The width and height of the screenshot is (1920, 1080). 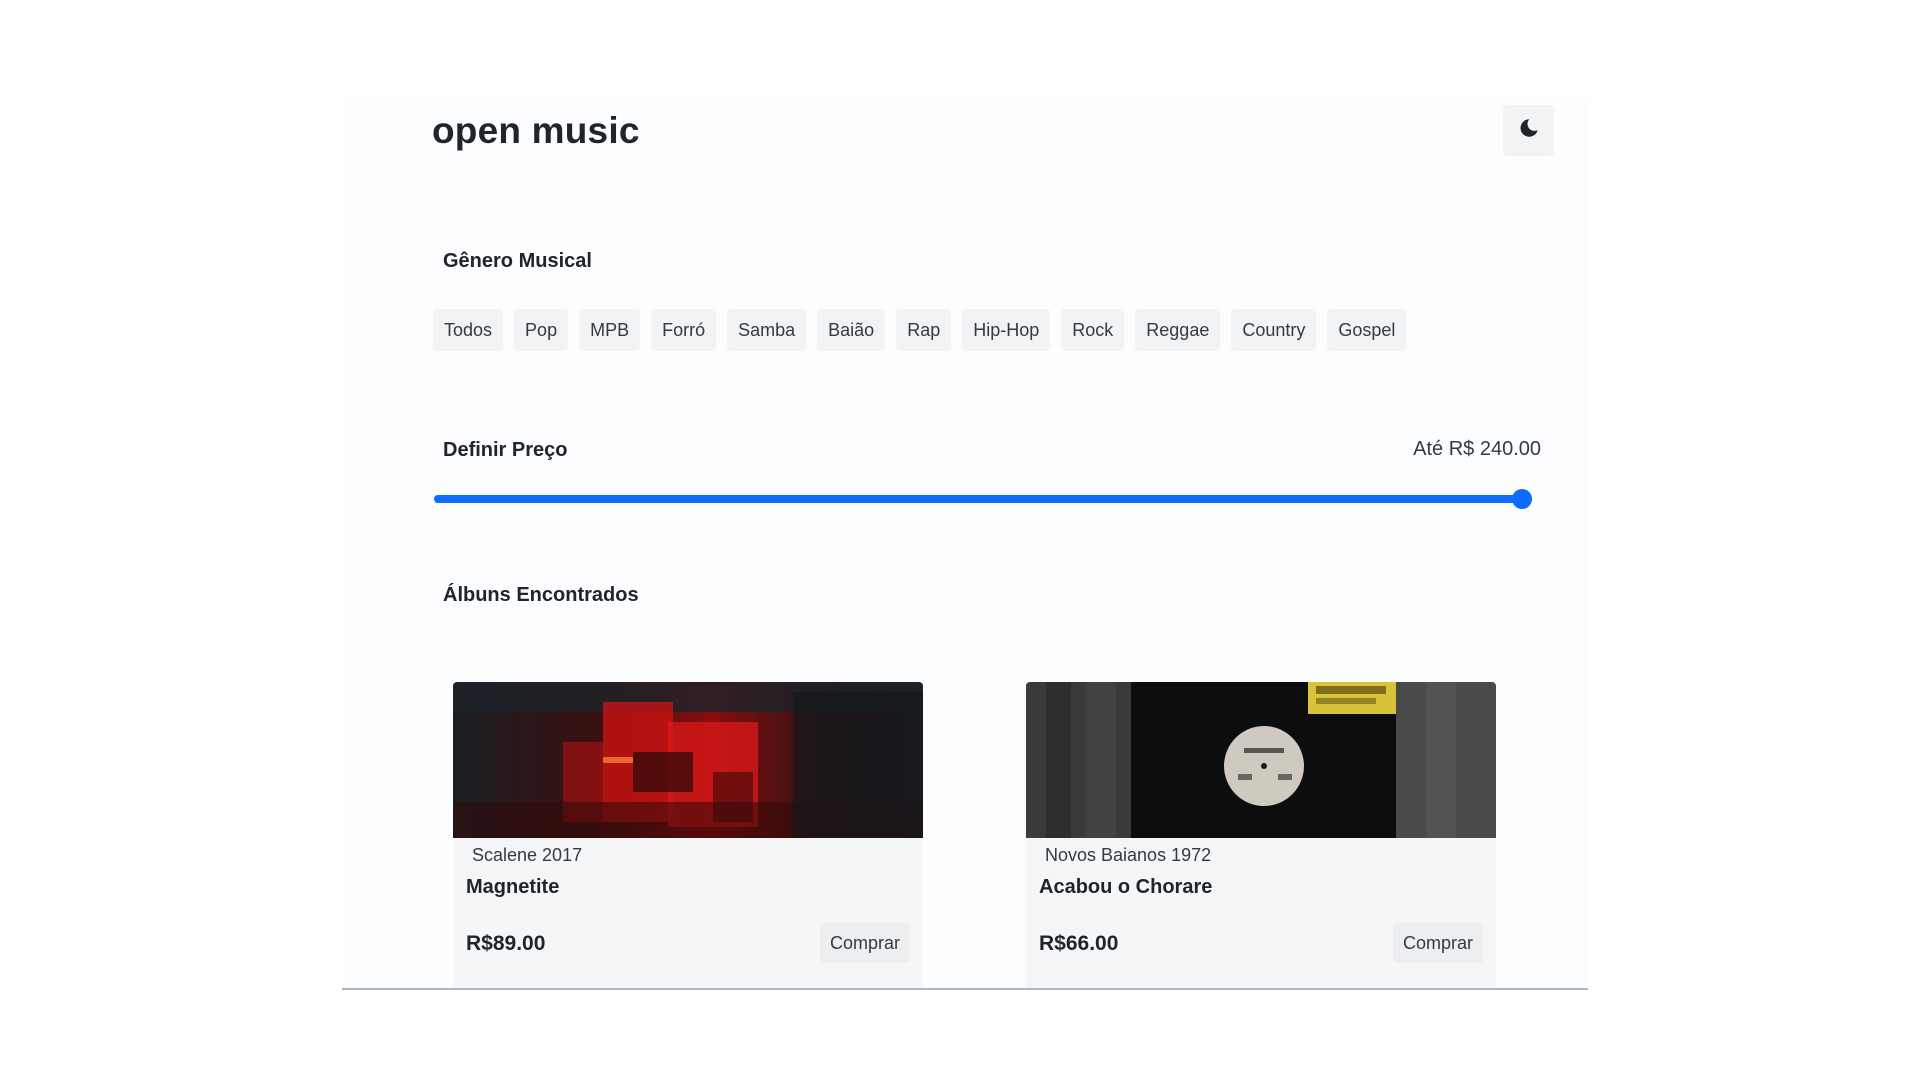 I want to click on genre-filter-rap: Rap, so click(x=924, y=330).